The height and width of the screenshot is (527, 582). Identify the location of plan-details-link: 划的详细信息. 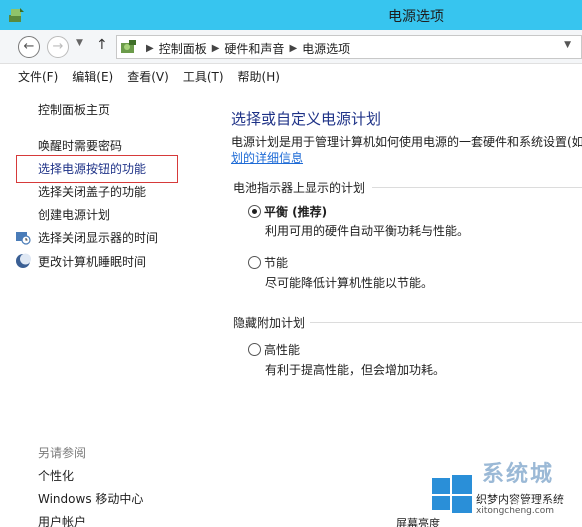
(267, 157).